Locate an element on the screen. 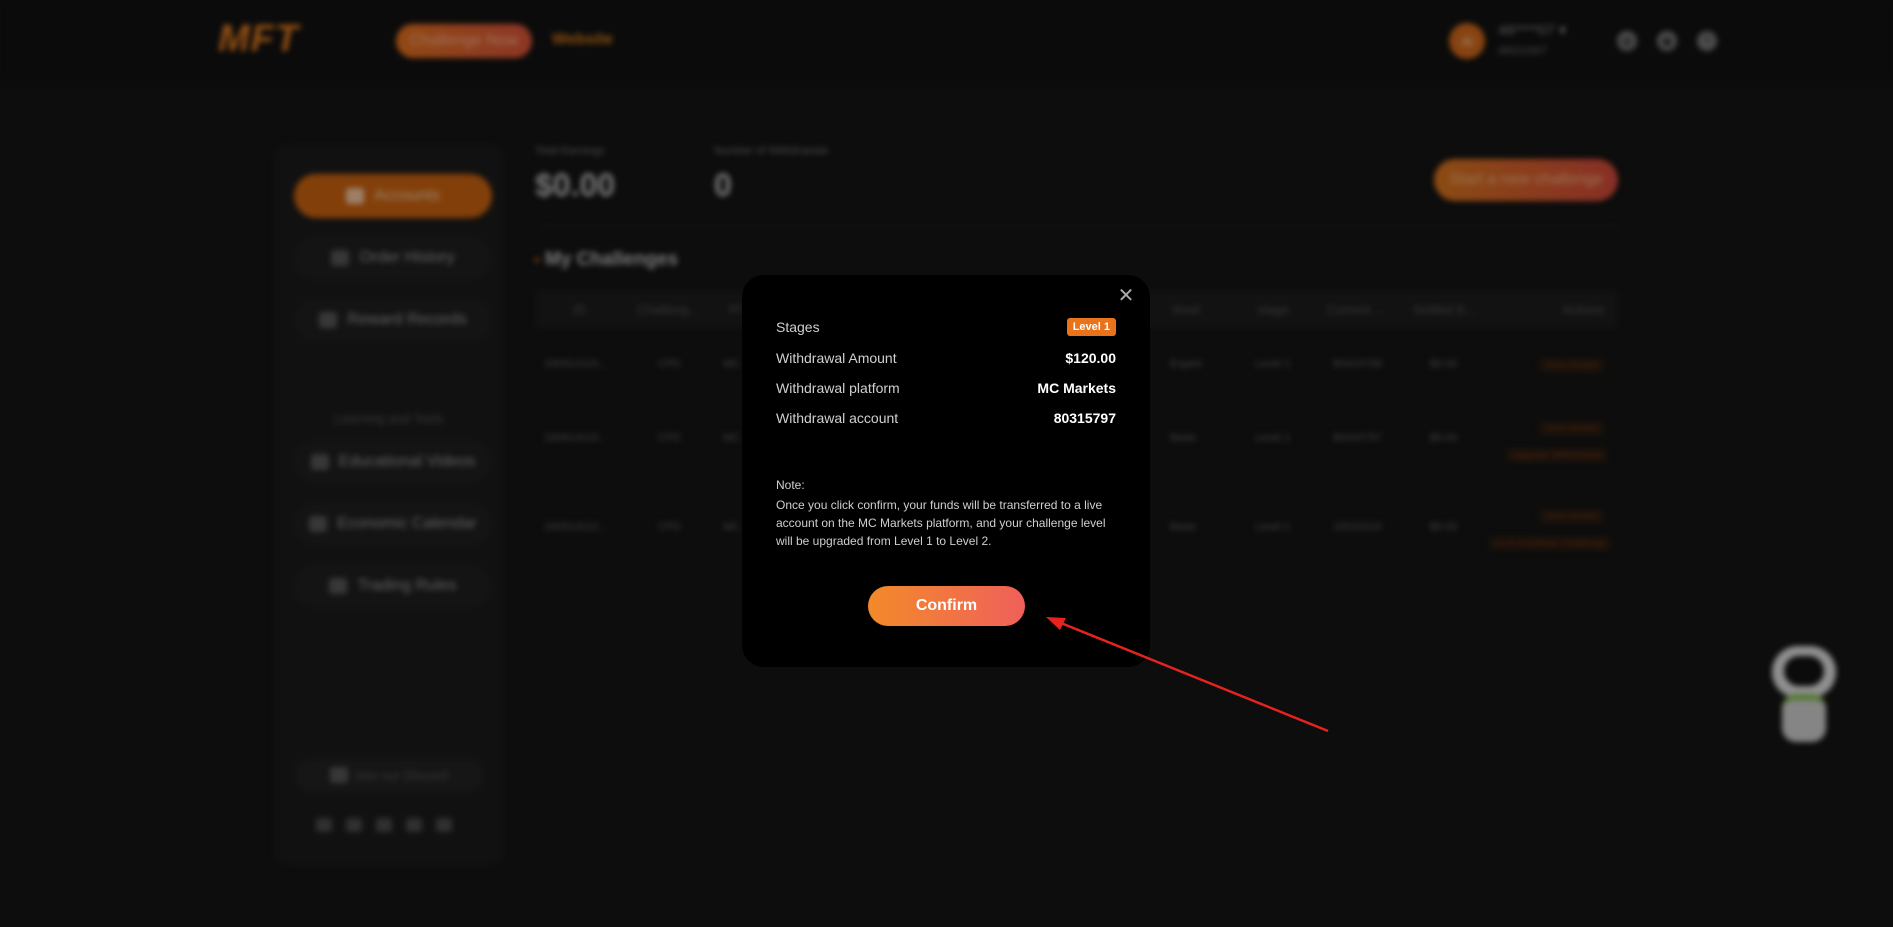 This screenshot has height=927, width=1893. amount-row: Withdrawal Amount $120.00 is located at coordinates (946, 358).